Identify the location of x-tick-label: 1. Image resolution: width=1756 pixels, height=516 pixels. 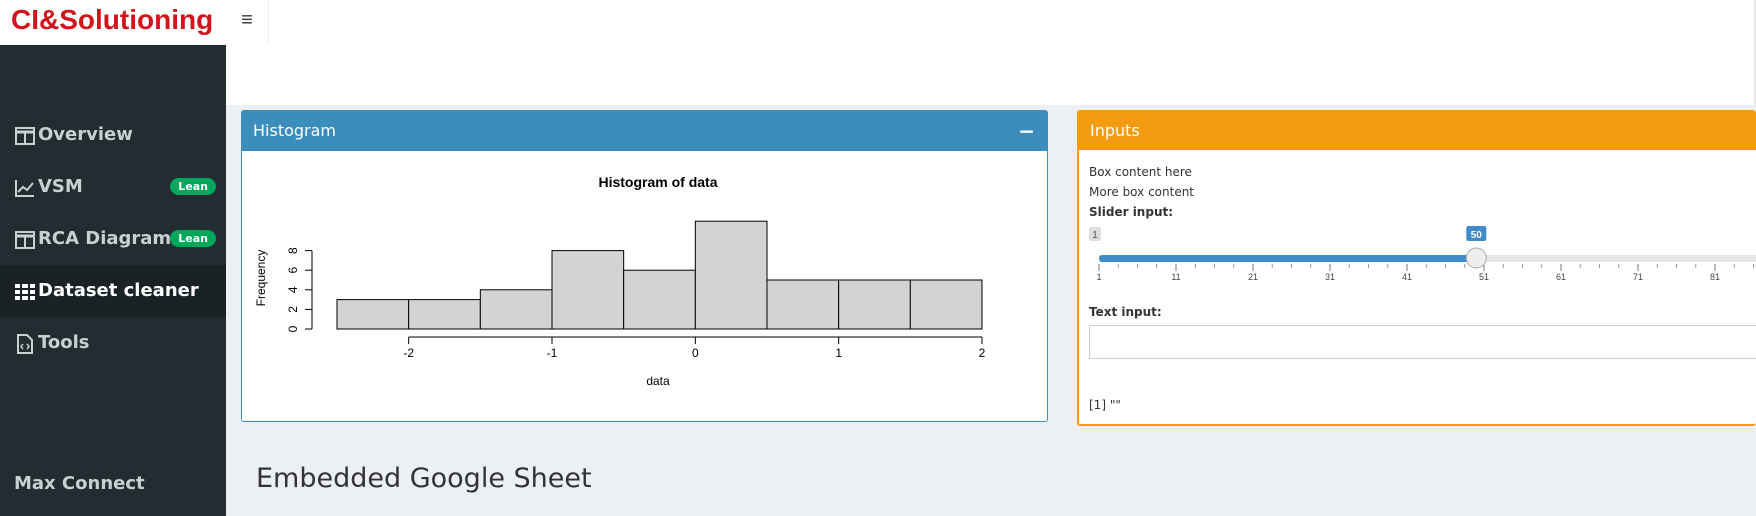
(838, 353).